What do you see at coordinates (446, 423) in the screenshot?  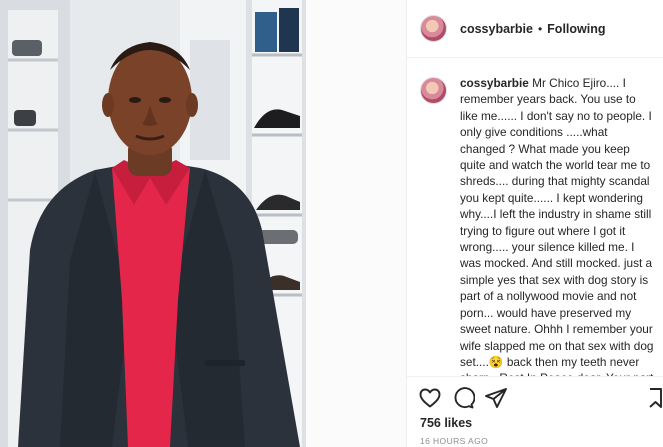 I see `likes-count: 756 likes` at bounding box center [446, 423].